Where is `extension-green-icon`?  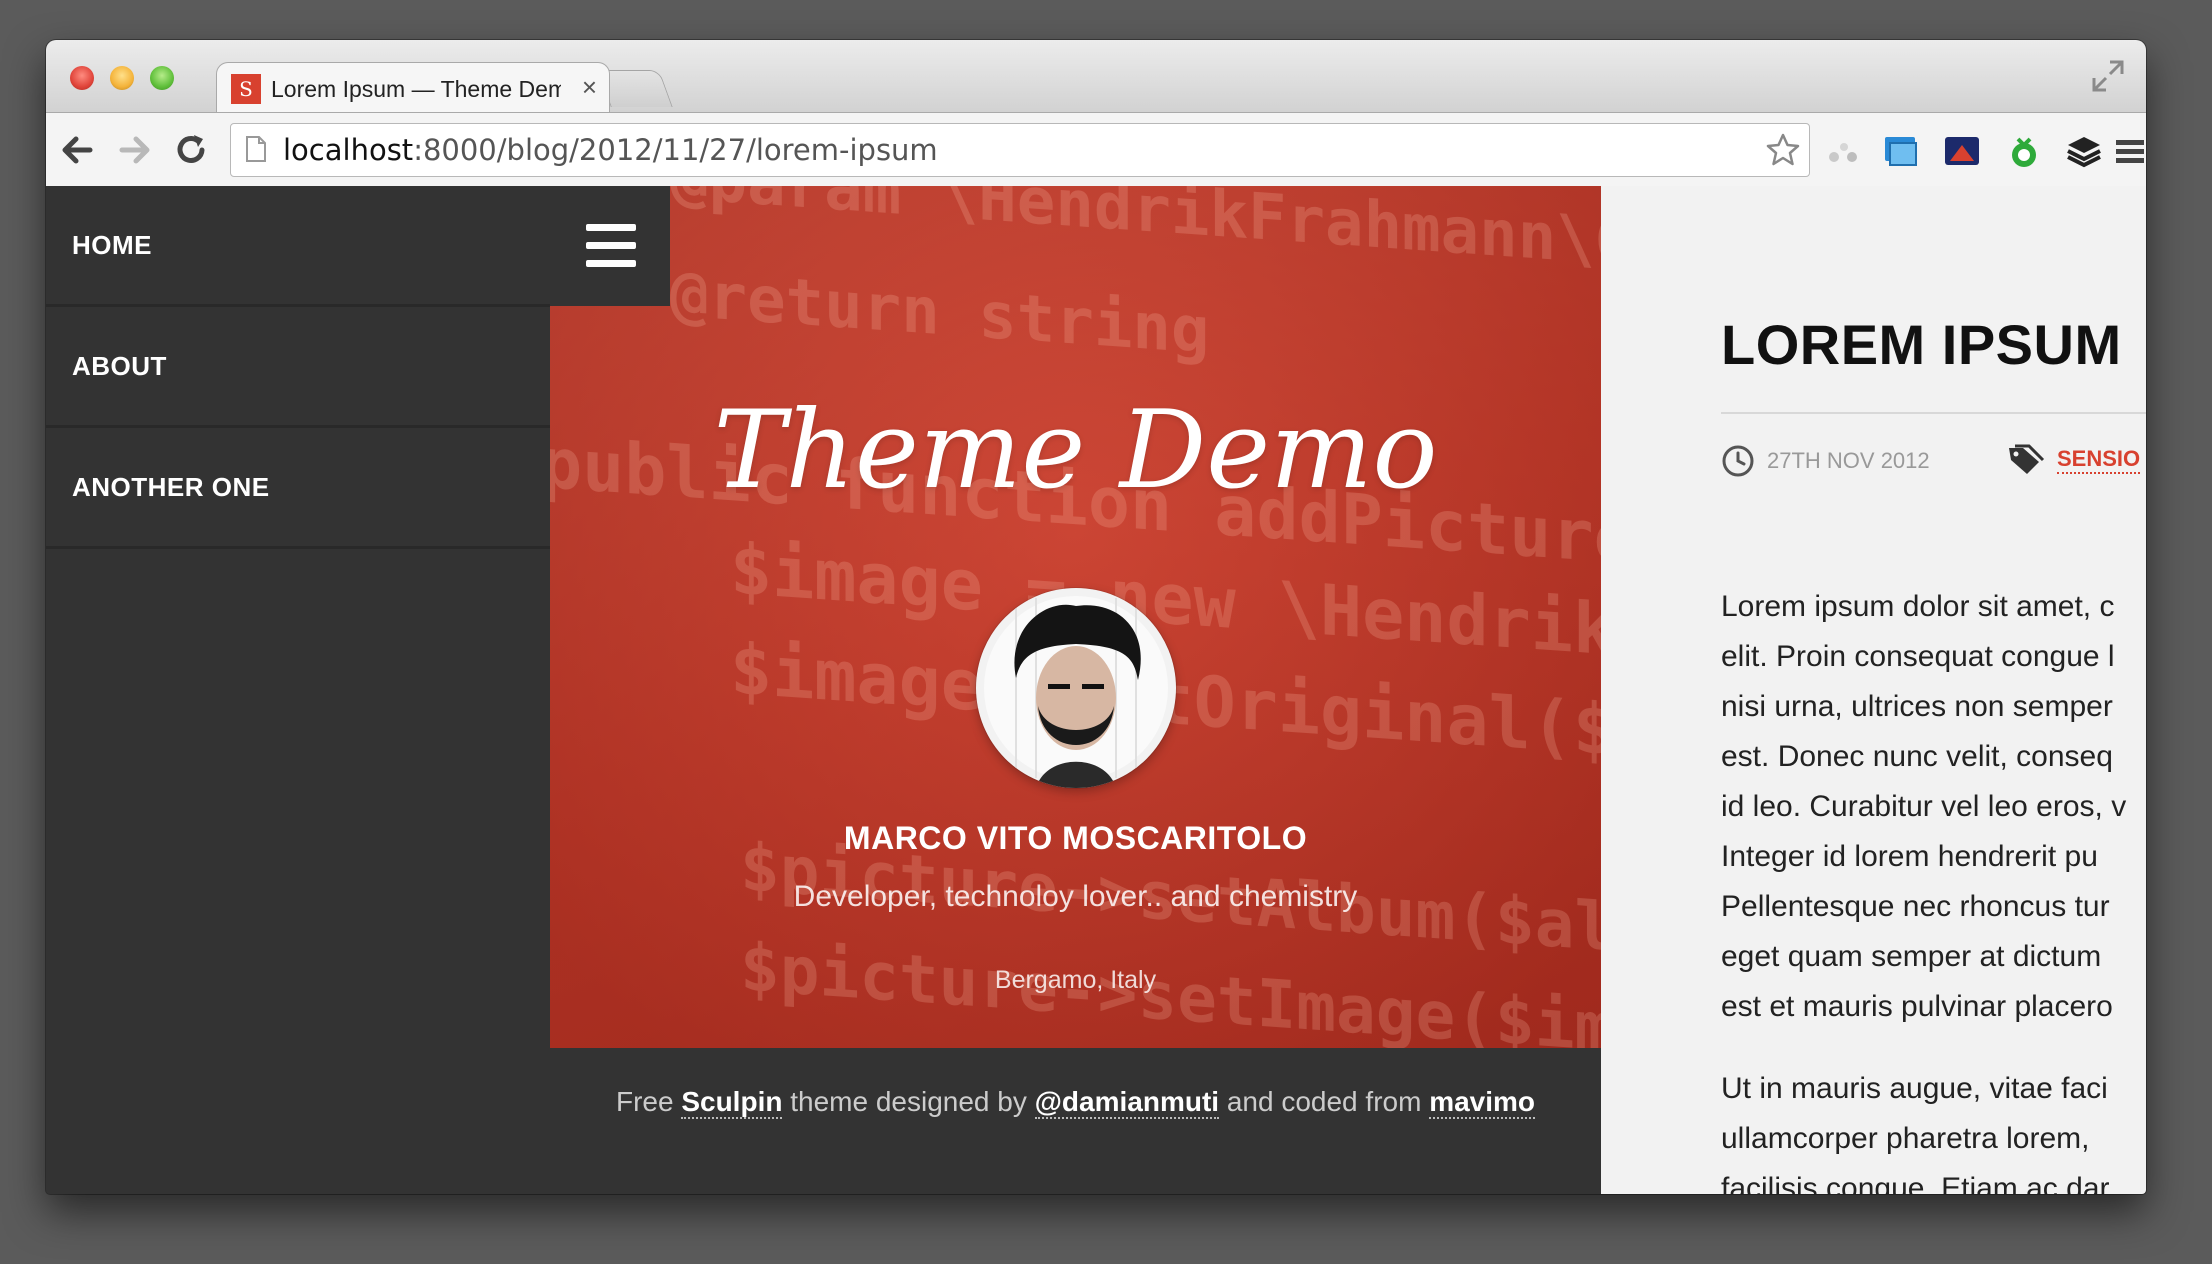 extension-green-icon is located at coordinates (2024, 151).